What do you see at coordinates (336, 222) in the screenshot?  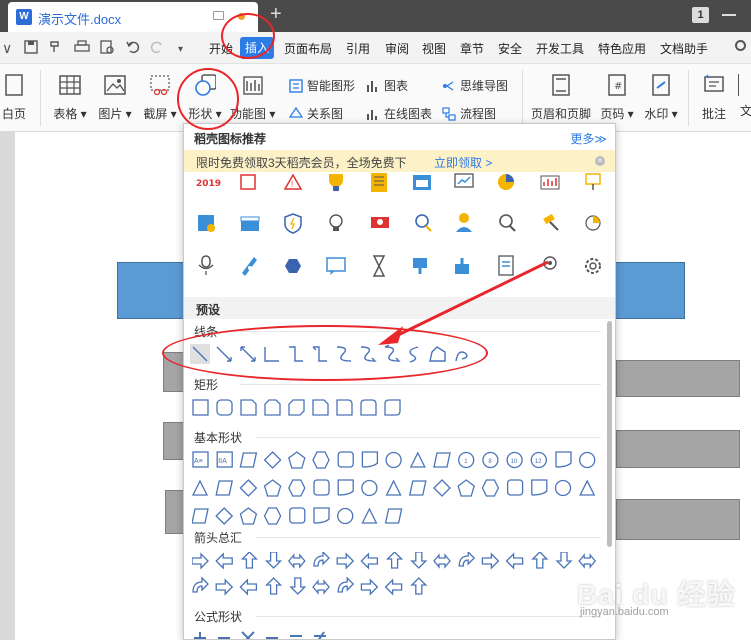 I see `lightbulb-icon` at bounding box center [336, 222].